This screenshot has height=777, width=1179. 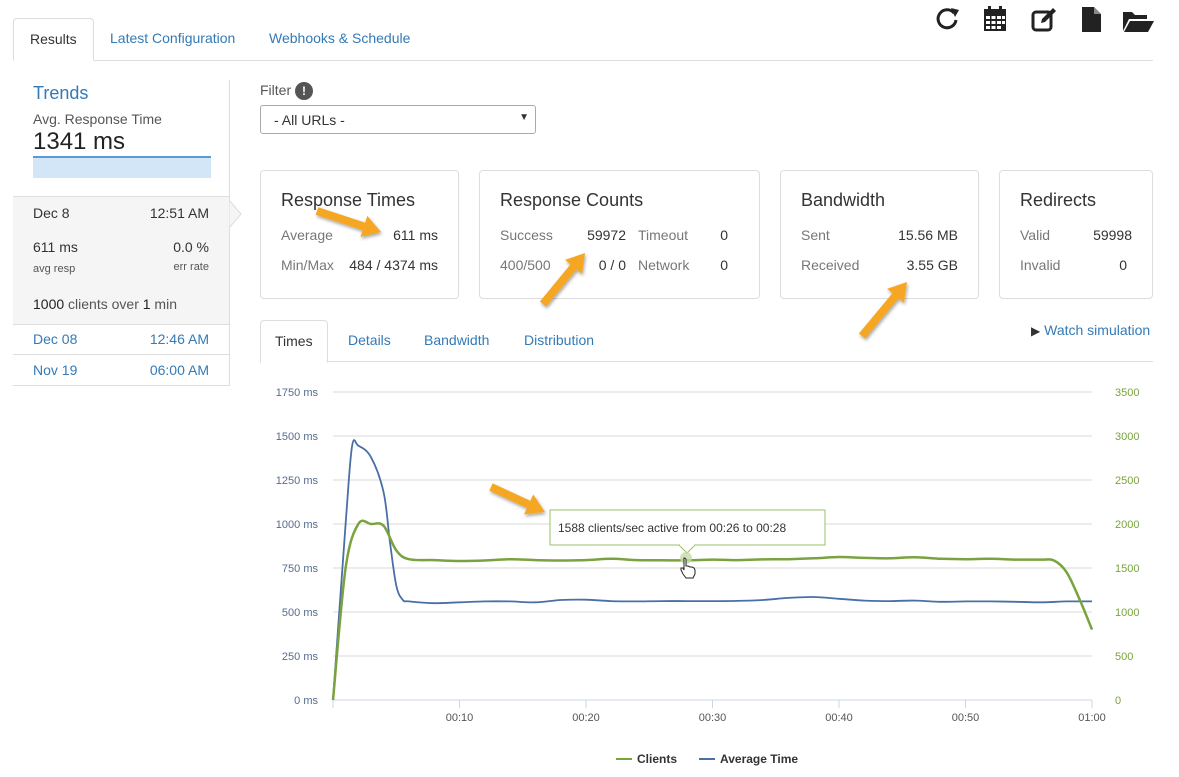 What do you see at coordinates (297, 481) in the screenshot?
I see `y-left-tick-label: 1250 ms` at bounding box center [297, 481].